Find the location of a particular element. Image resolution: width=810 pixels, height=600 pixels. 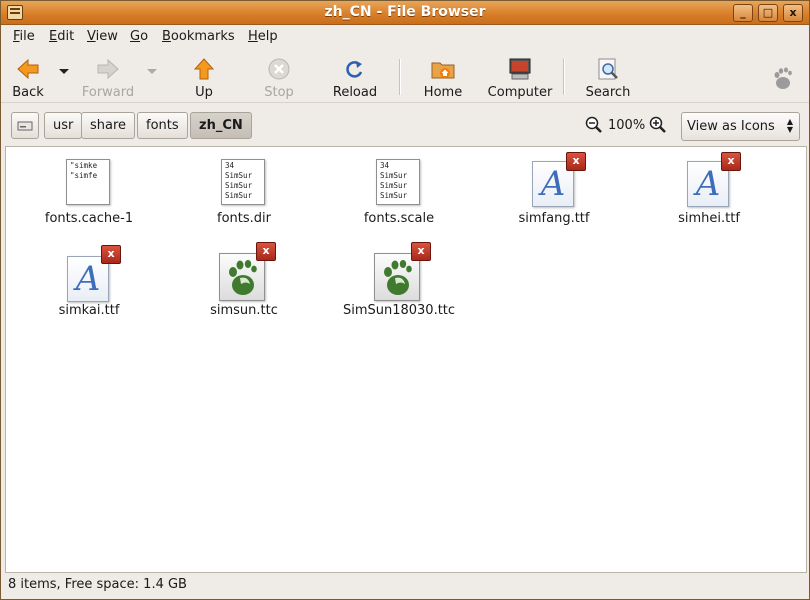

file-item: 34 SimSur SimSur SimSur fonts.dir is located at coordinates (244, 195).